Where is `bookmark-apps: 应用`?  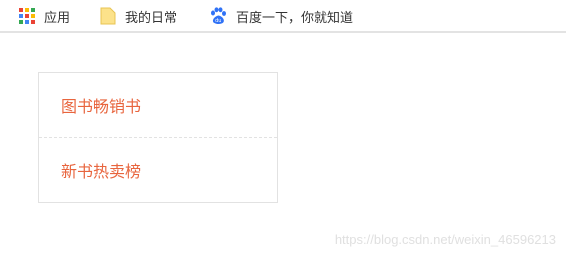
bookmark-apps: 应用 is located at coordinates (44, 16).